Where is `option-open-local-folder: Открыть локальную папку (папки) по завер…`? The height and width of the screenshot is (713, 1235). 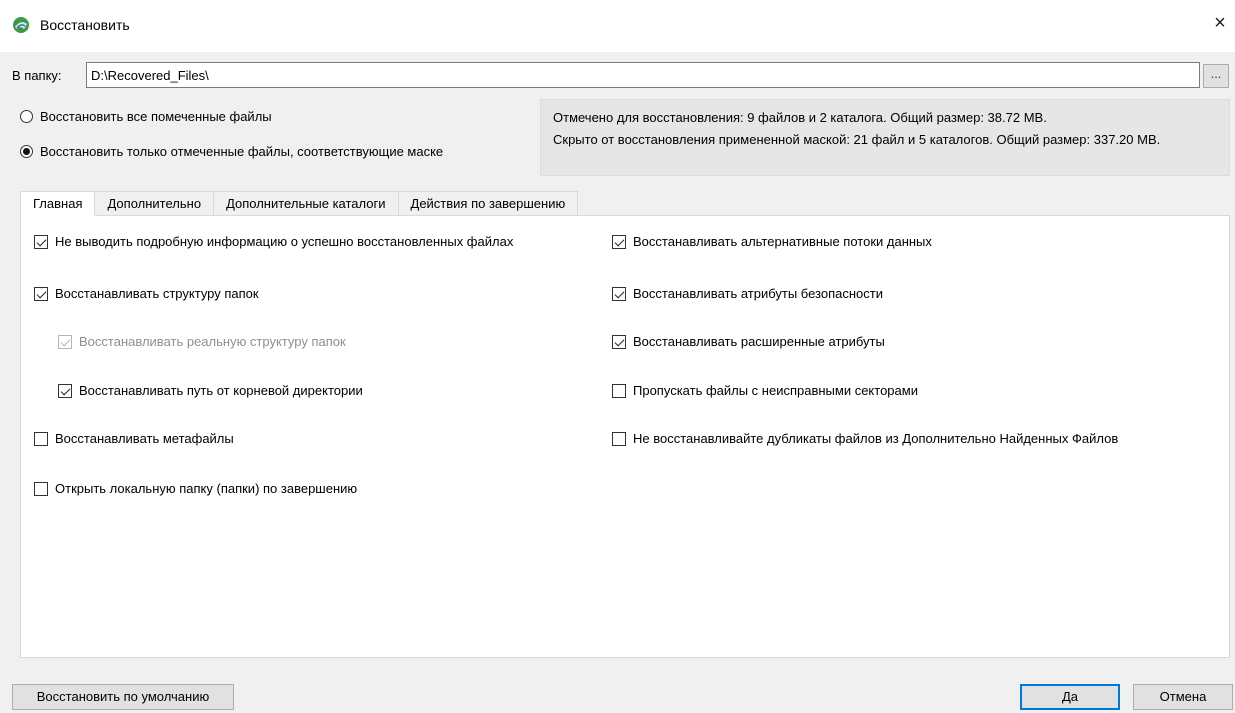
option-open-local-folder: Открыть локальную папку (папки) по завер… is located at coordinates (195, 488).